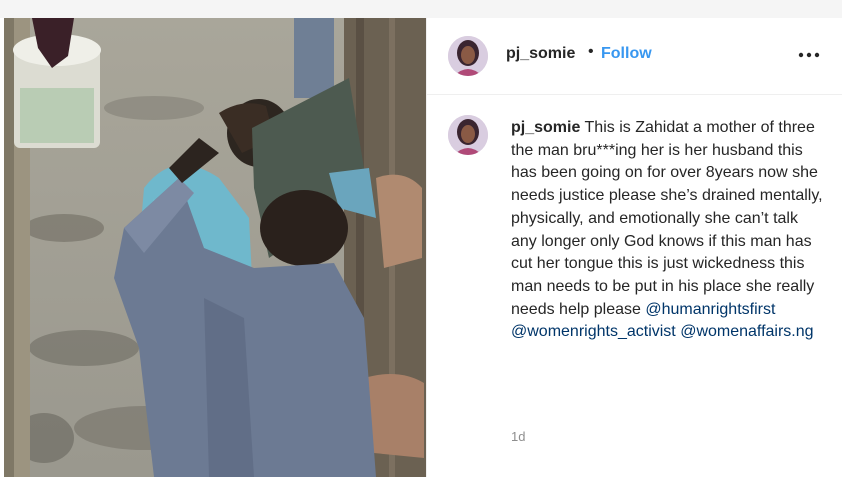  Describe the element at coordinates (809, 55) in the screenshot. I see `more-options-icon` at that location.